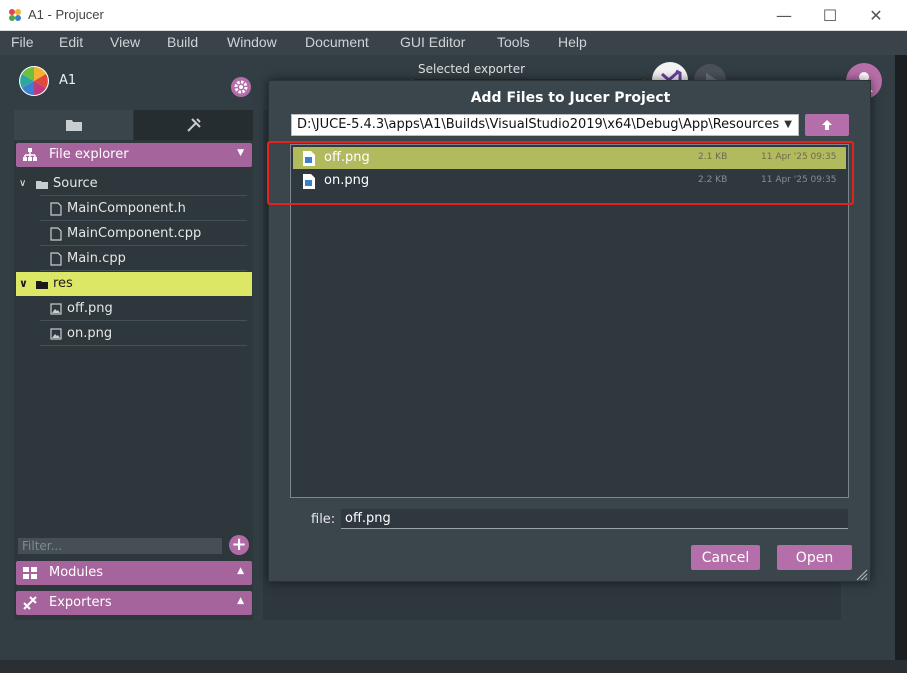 This screenshot has width=907, height=673. Describe the element at coordinates (66, 14) in the screenshot. I see `window-title: A1 - Projucer` at that location.